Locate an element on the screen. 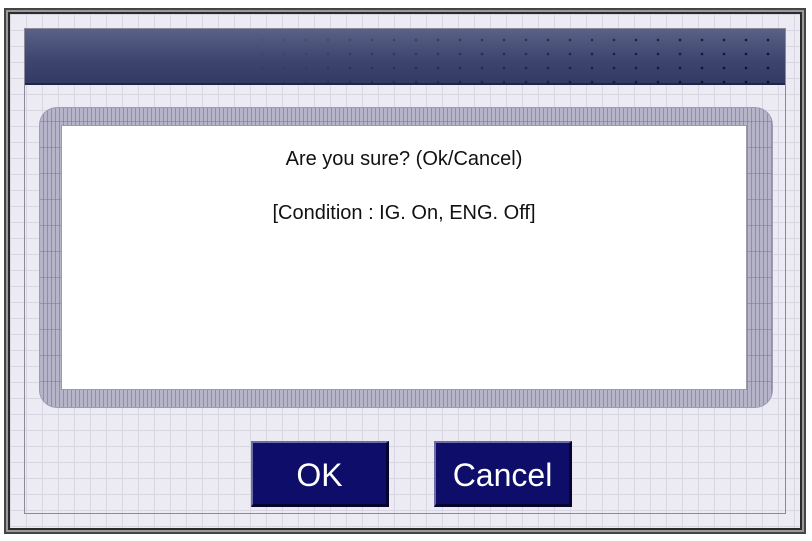 This screenshot has width=812, height=541. title-bar-divider is located at coordinates (405, 84).